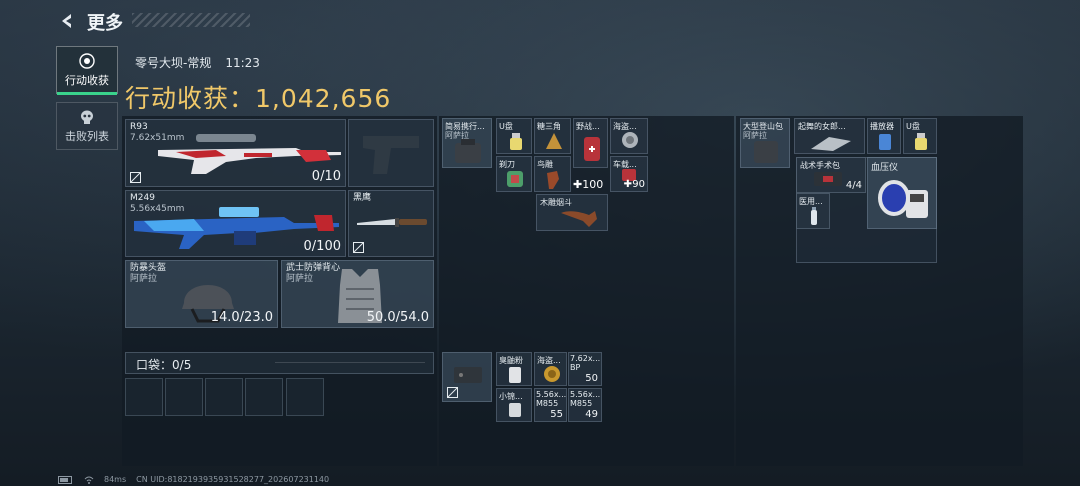 This screenshot has height=486, width=1080. Describe the element at coordinates (579, 219) in the screenshot. I see `pipe-icon` at that location.